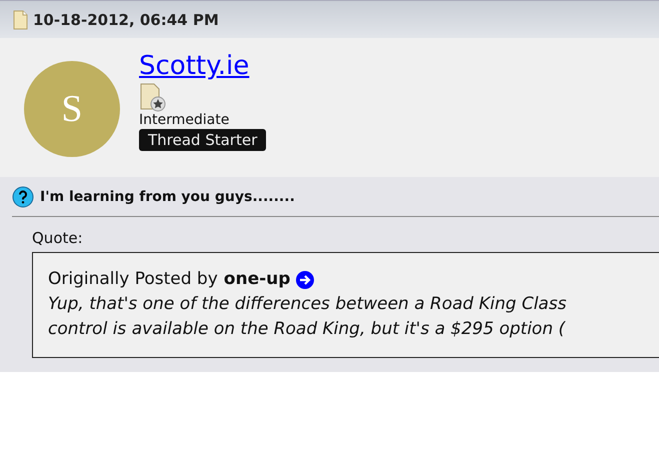 Image resolution: width=659 pixels, height=450 pixels. I want to click on quote-attribution: Originally Posted by, so click(133, 279).